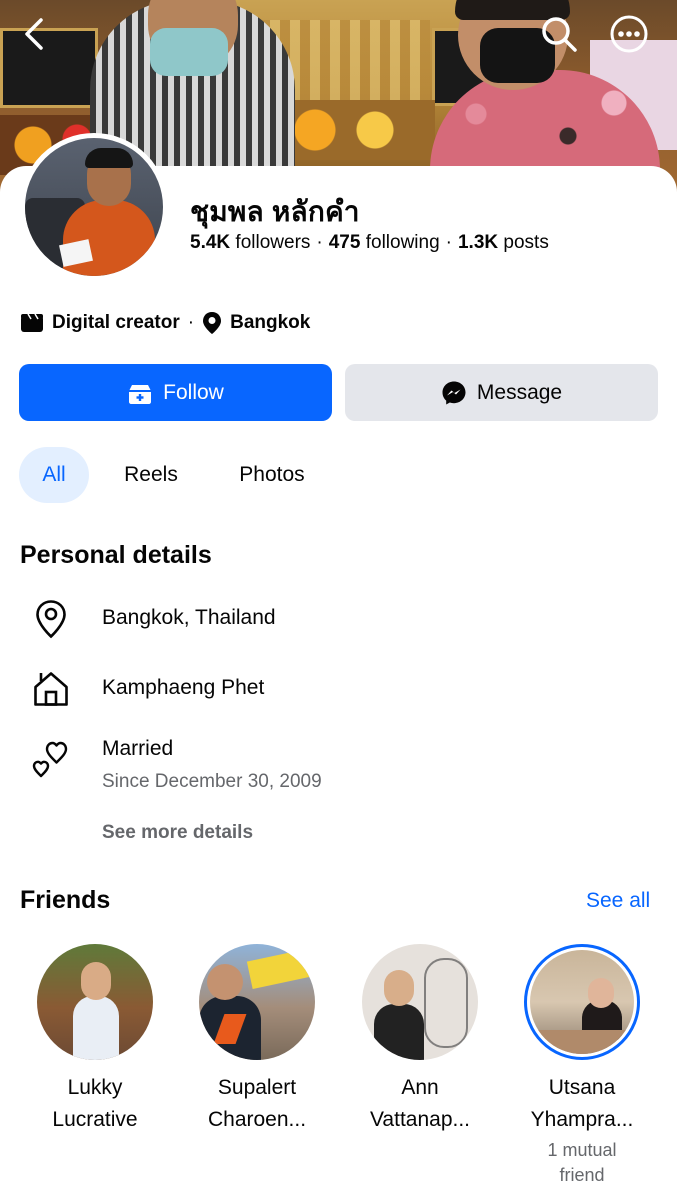 The height and width of the screenshot is (1199, 677). I want to click on home-icon, so click(51, 689).